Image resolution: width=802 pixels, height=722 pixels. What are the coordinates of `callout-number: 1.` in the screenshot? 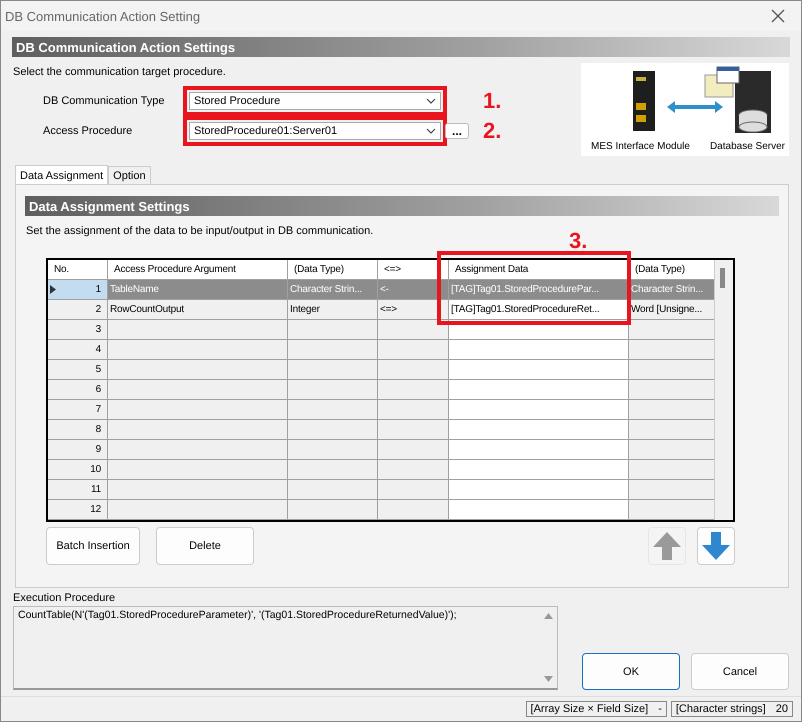 It's located at (492, 101).